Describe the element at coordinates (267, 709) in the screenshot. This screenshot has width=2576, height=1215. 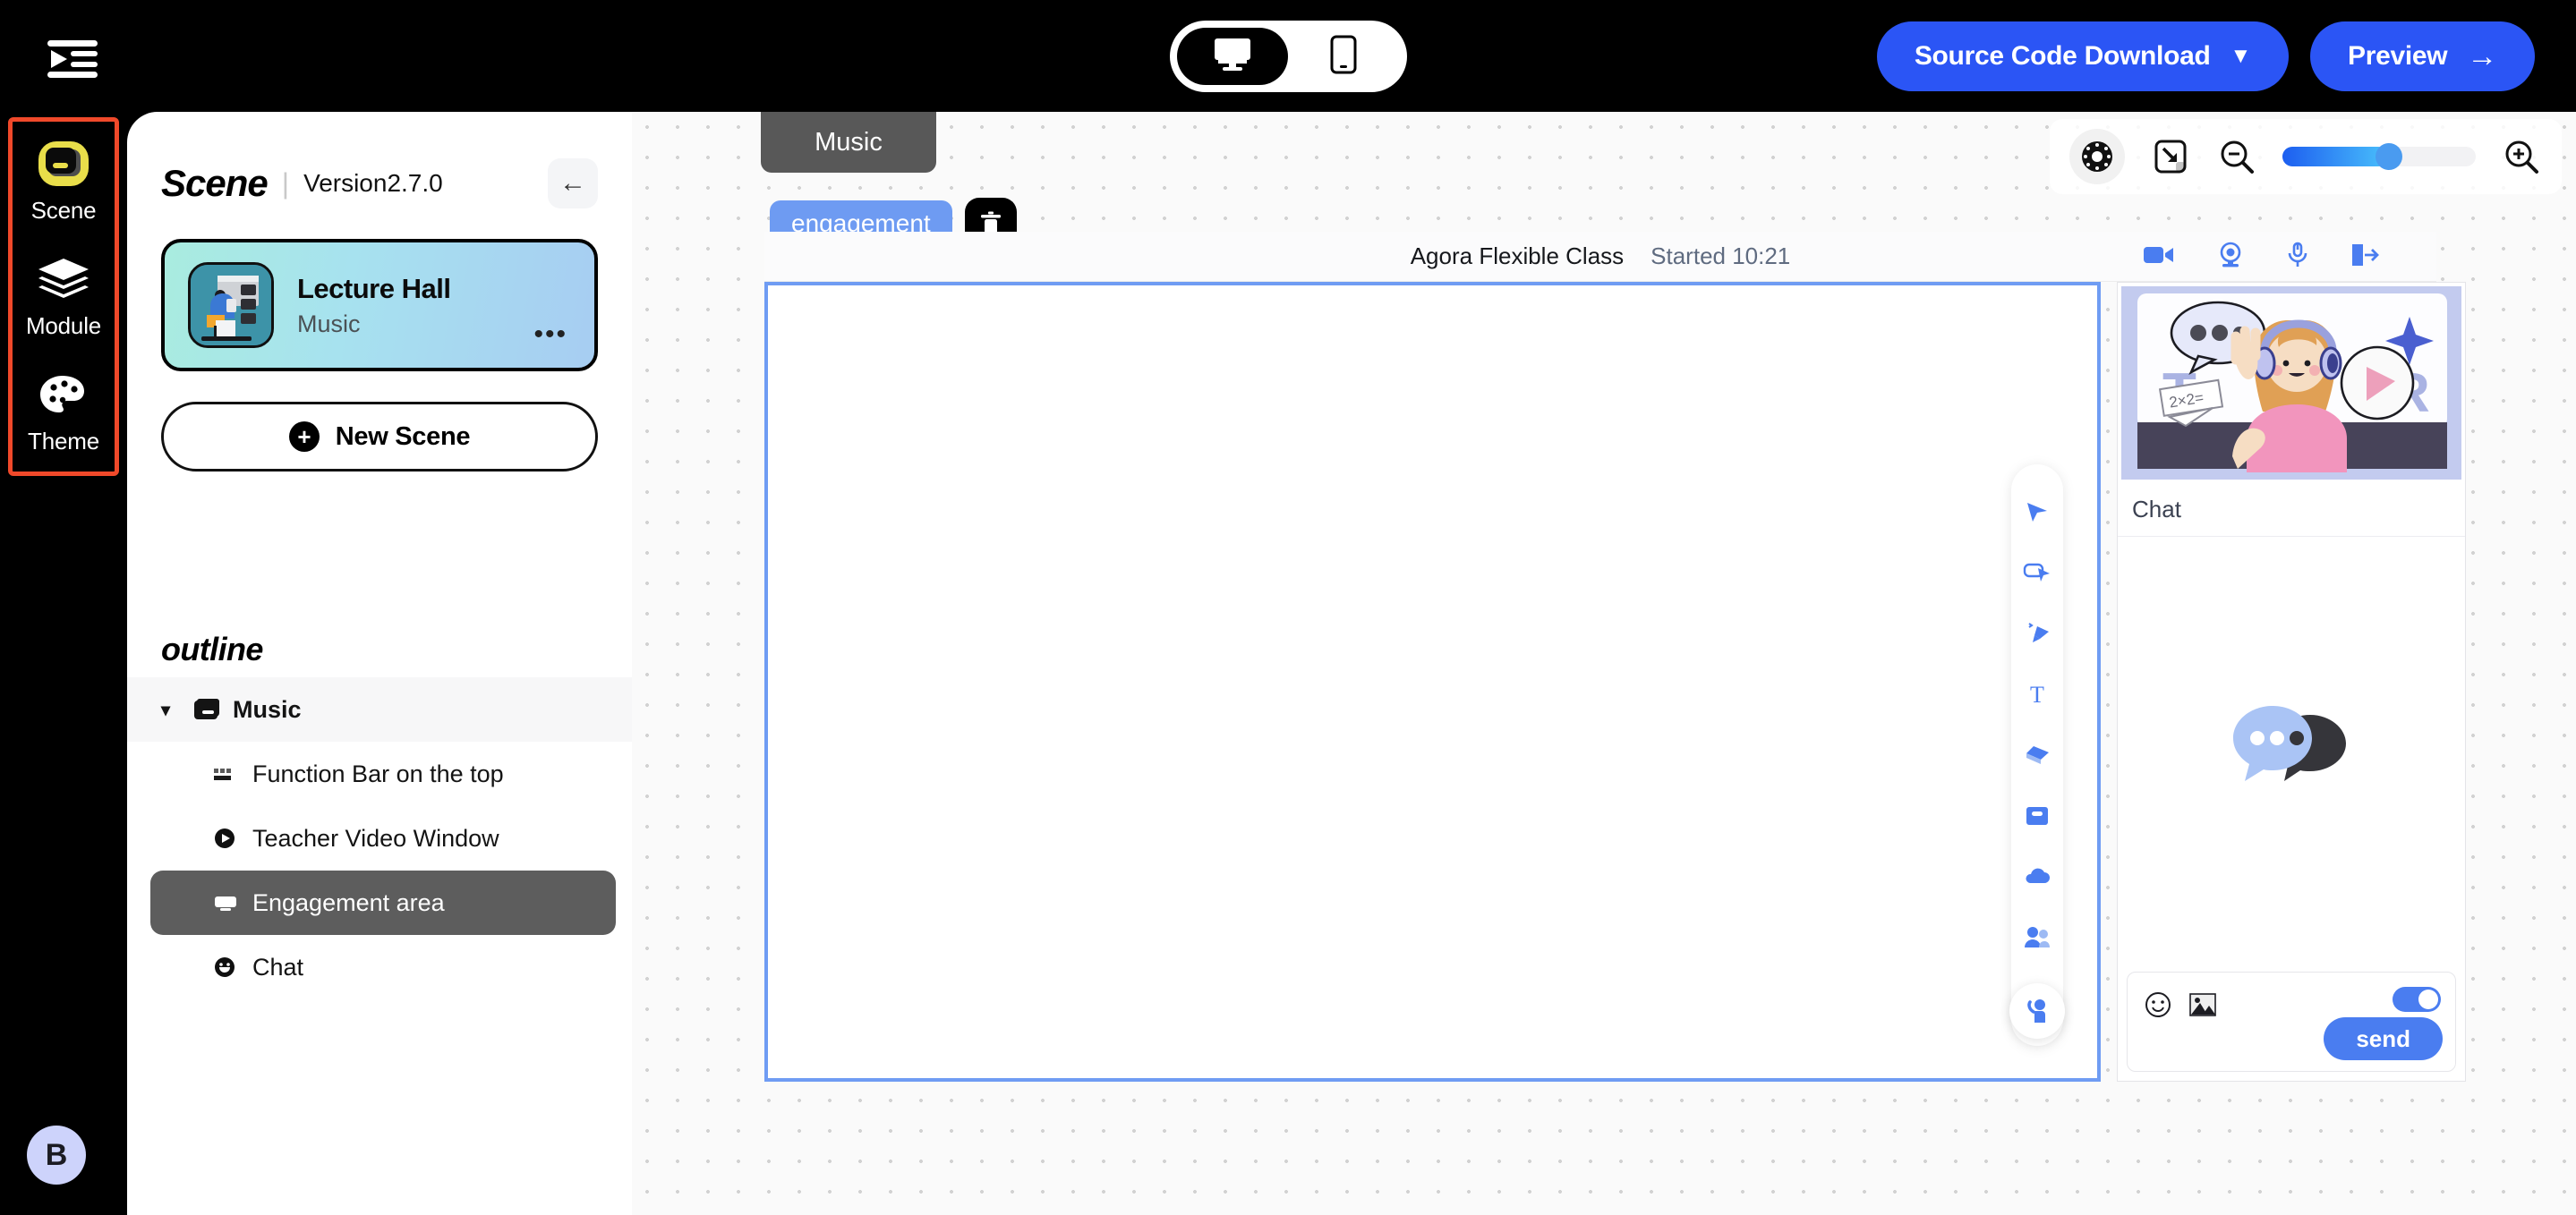
I see `tree-group-music-label: Music` at that location.